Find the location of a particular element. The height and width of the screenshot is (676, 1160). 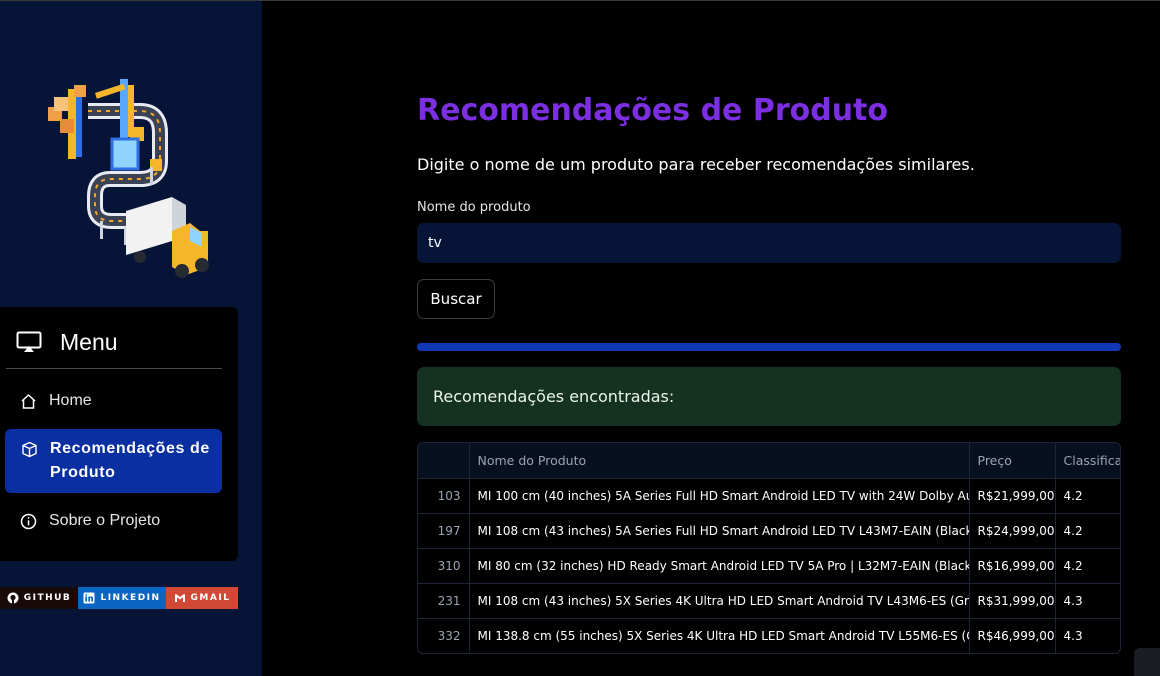

product-name-label: Nome do produto is located at coordinates (474, 207).